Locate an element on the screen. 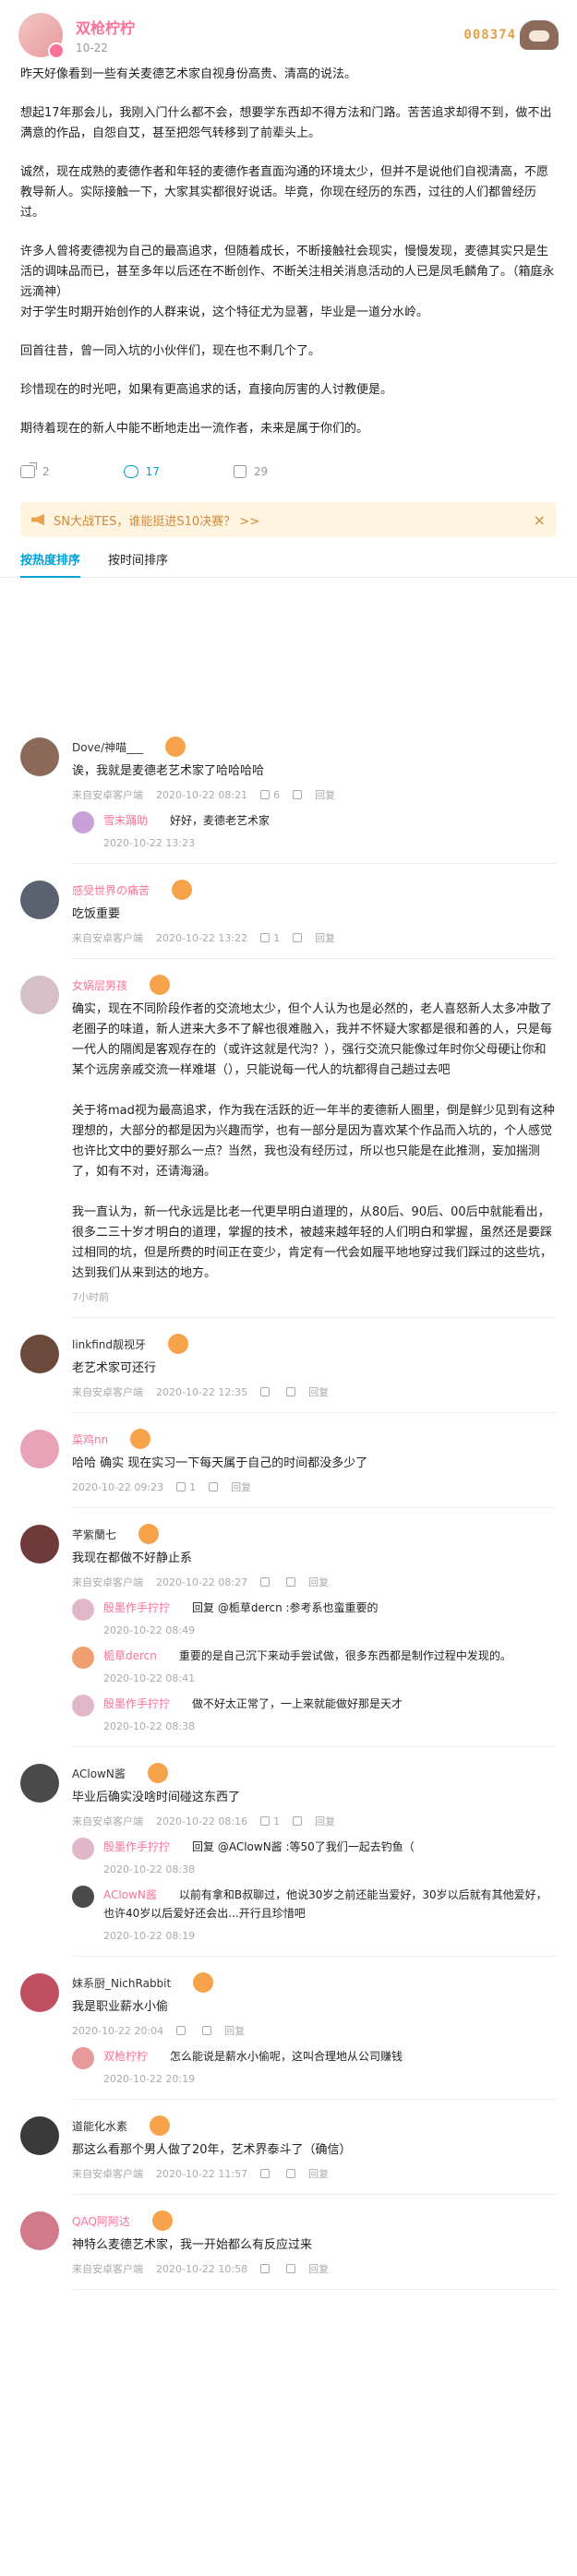 This screenshot has height=2576, width=577. reply-author: 栀草dercn is located at coordinates (130, 1656).